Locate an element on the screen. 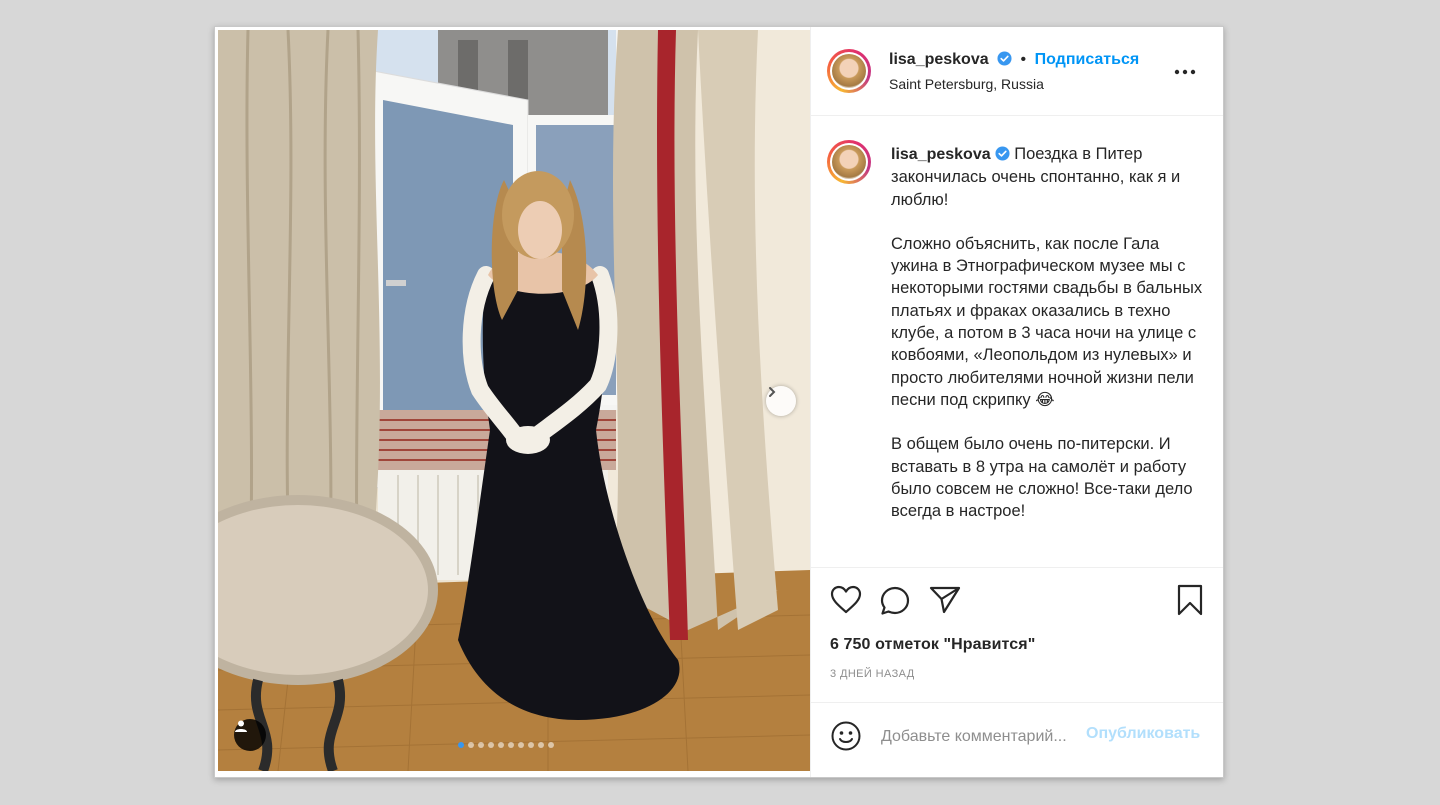  follow-button: Подписаться is located at coordinates (1087, 59).